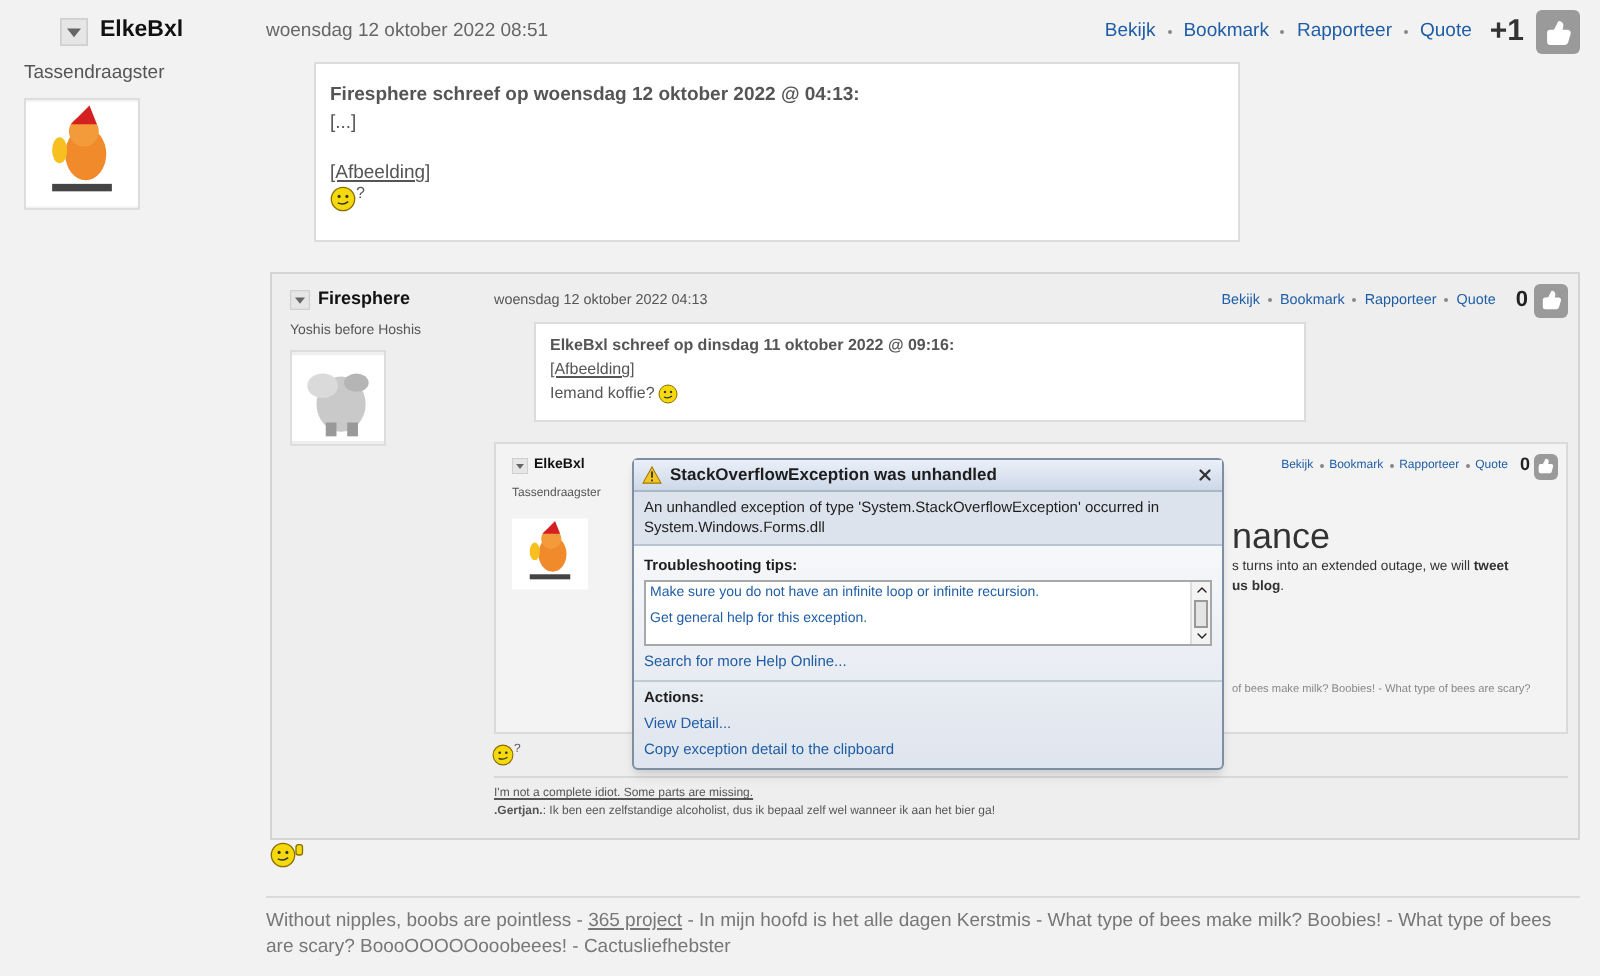 The width and height of the screenshot is (1600, 976). What do you see at coordinates (364, 300) in the screenshot?
I see `author-name: Firesphere` at bounding box center [364, 300].